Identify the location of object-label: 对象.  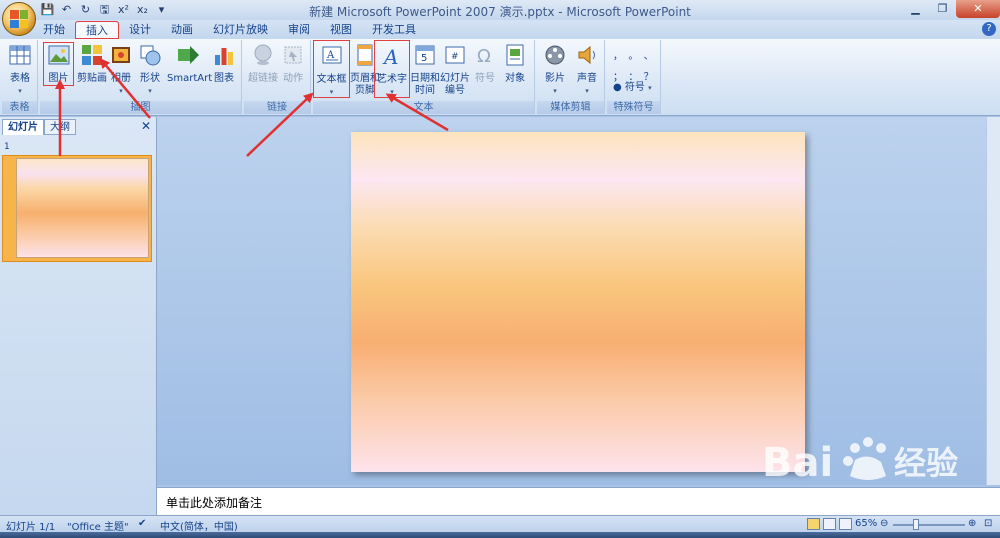
(515, 78).